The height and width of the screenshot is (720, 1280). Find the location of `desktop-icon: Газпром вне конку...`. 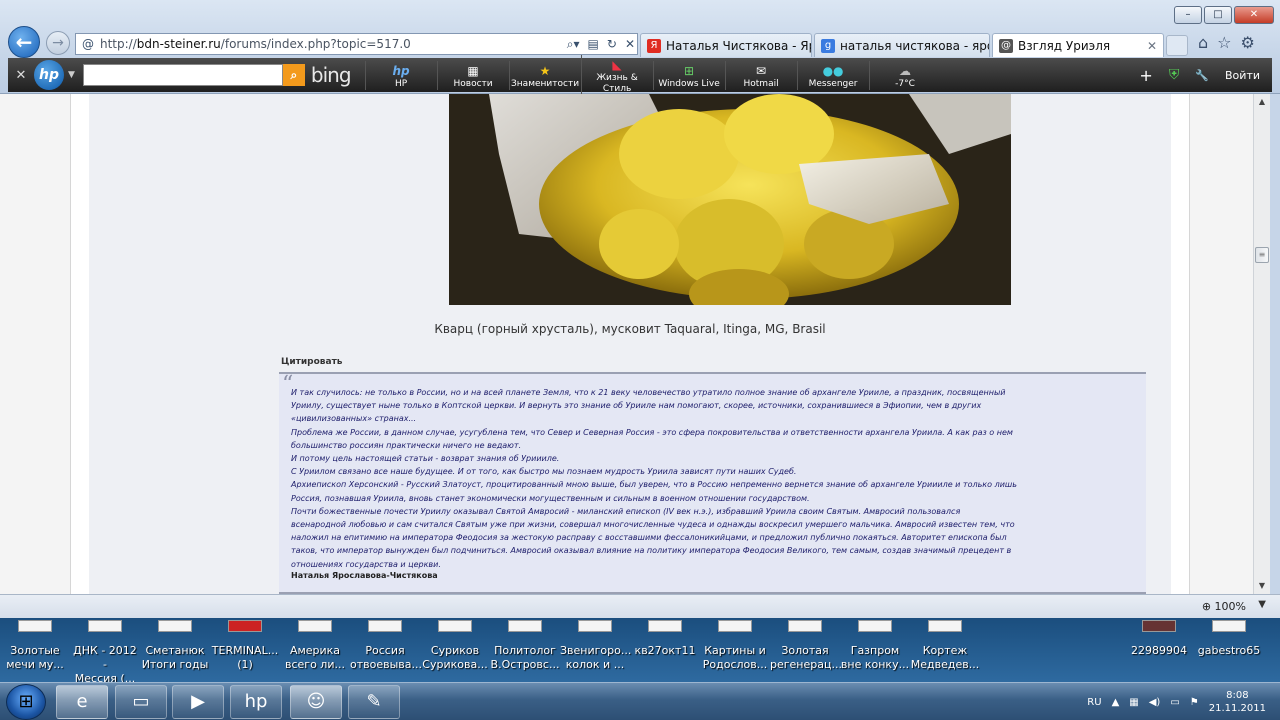

desktop-icon: Газпром вне конку... is located at coordinates (875, 646).